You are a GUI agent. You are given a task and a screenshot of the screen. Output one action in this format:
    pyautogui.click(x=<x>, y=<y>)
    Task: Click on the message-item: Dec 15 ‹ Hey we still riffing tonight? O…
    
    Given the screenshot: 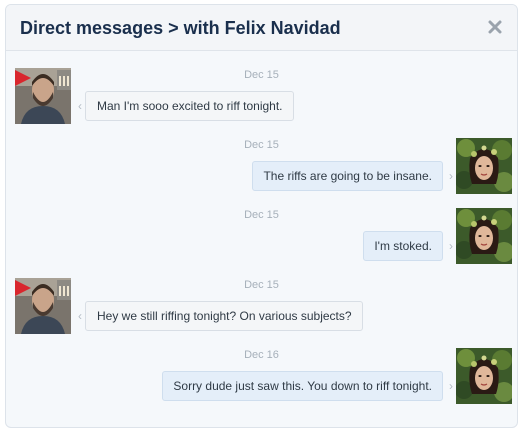 What is the action you would take?
    pyautogui.click(x=261, y=308)
    